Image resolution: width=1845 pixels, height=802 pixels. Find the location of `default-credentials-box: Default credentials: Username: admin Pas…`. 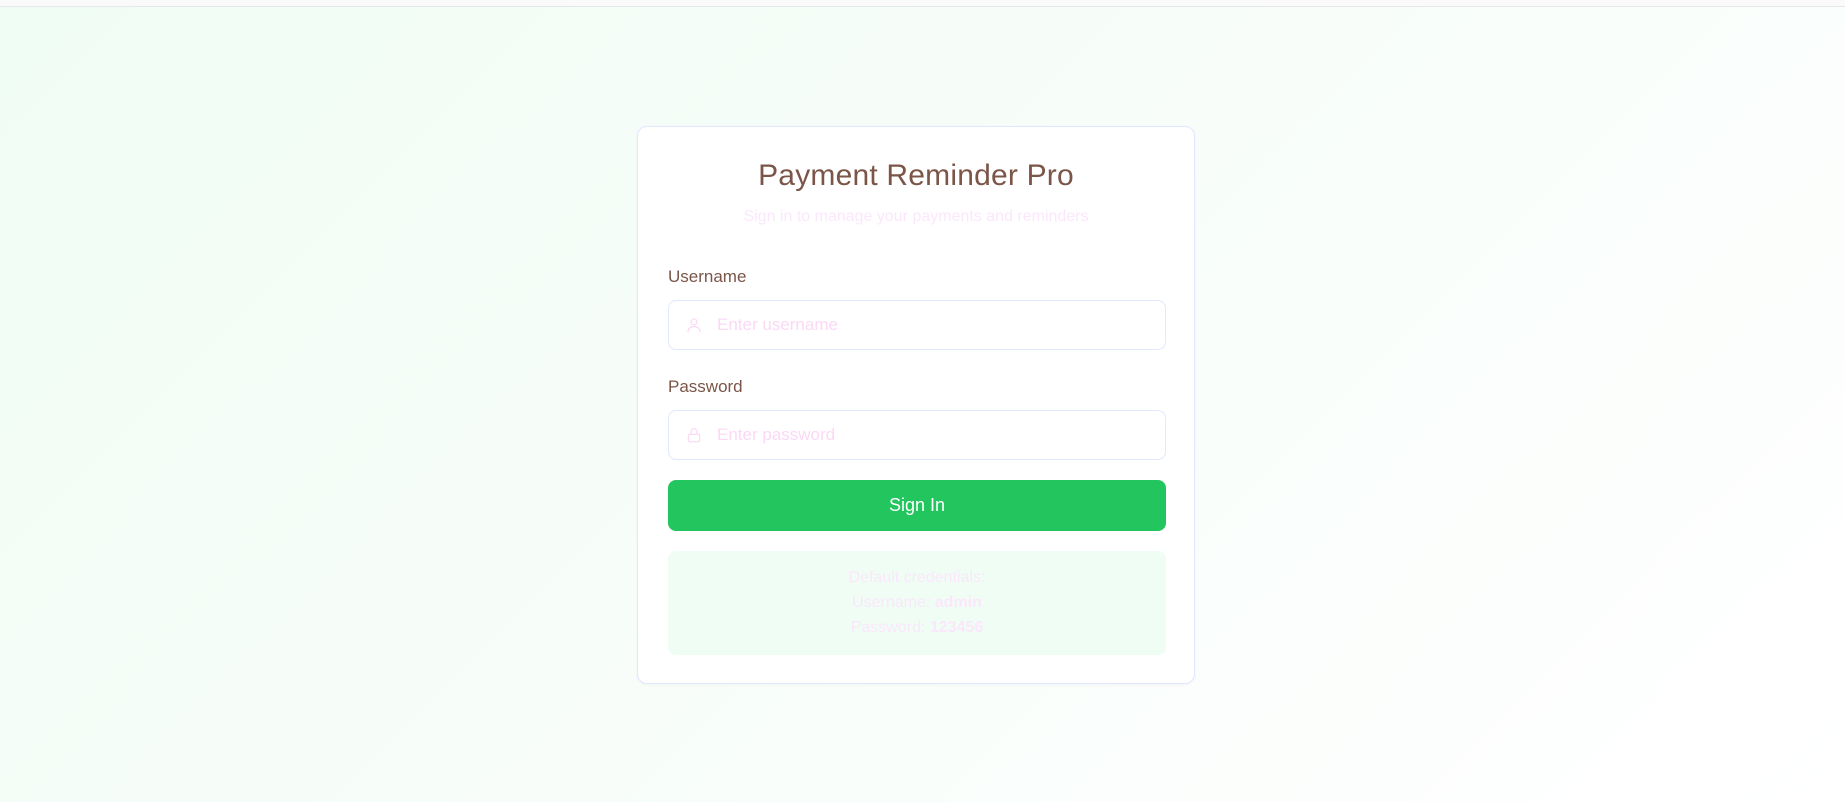

default-credentials-box: Default credentials: Username: admin Pas… is located at coordinates (917, 603).